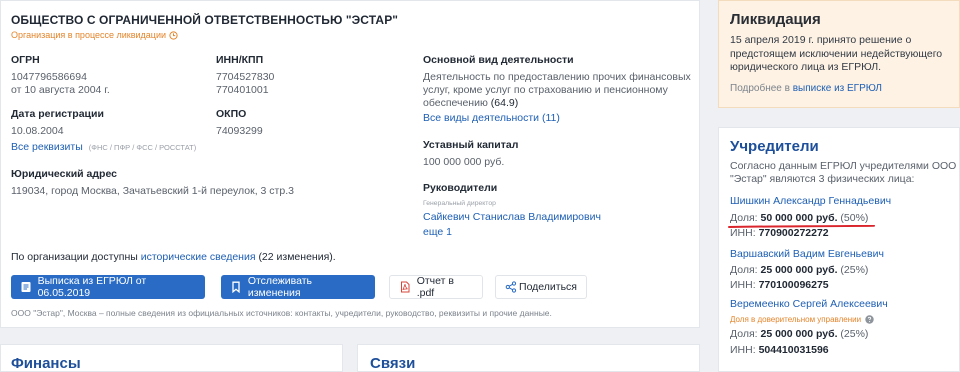 This screenshot has height=372, width=960. What do you see at coordinates (779, 285) in the screenshot?
I see `founder-inn: ИНН: 770100096275` at bounding box center [779, 285].